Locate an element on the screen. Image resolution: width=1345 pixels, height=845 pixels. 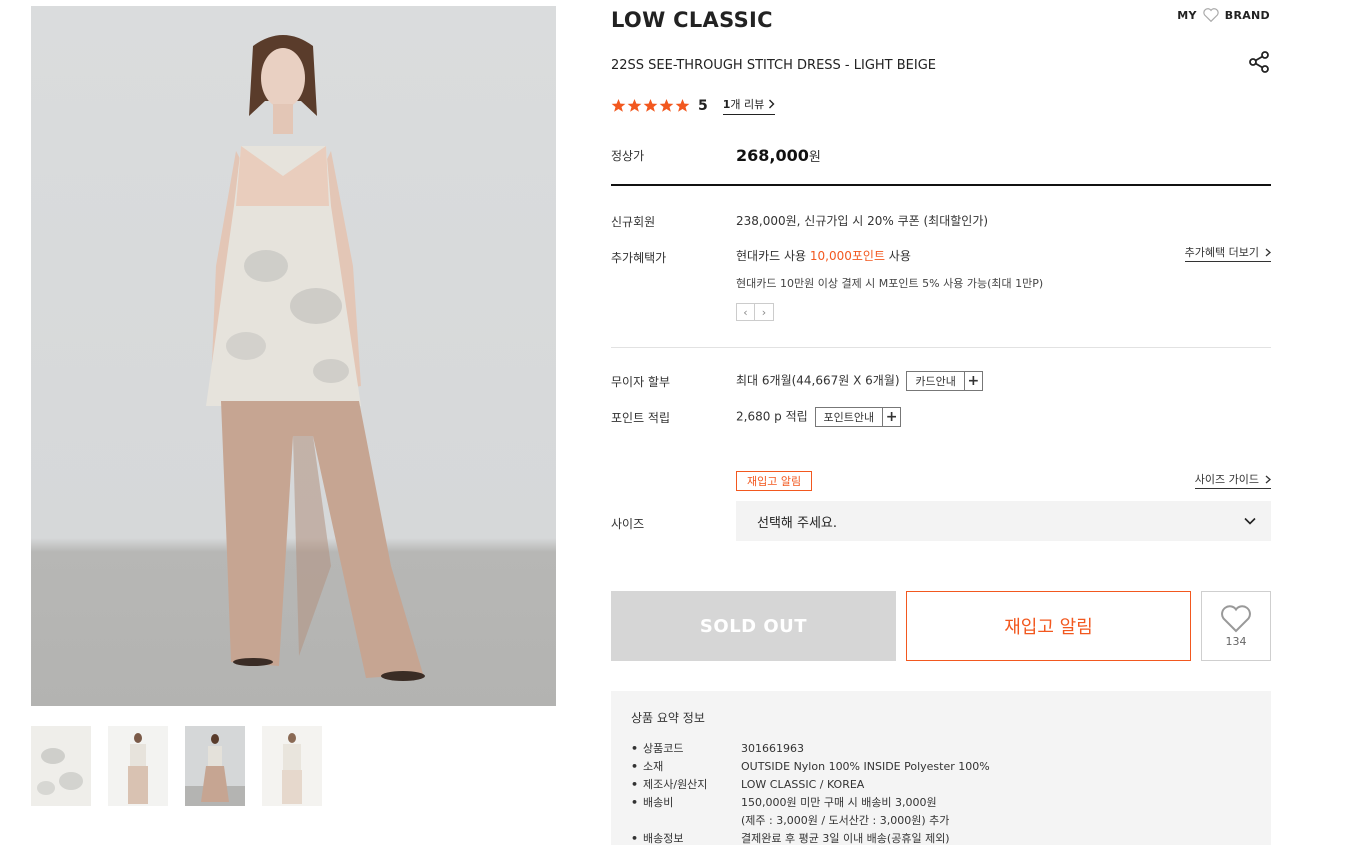
summary-title: 상품 요약 정보 is located at coordinates (668, 718).